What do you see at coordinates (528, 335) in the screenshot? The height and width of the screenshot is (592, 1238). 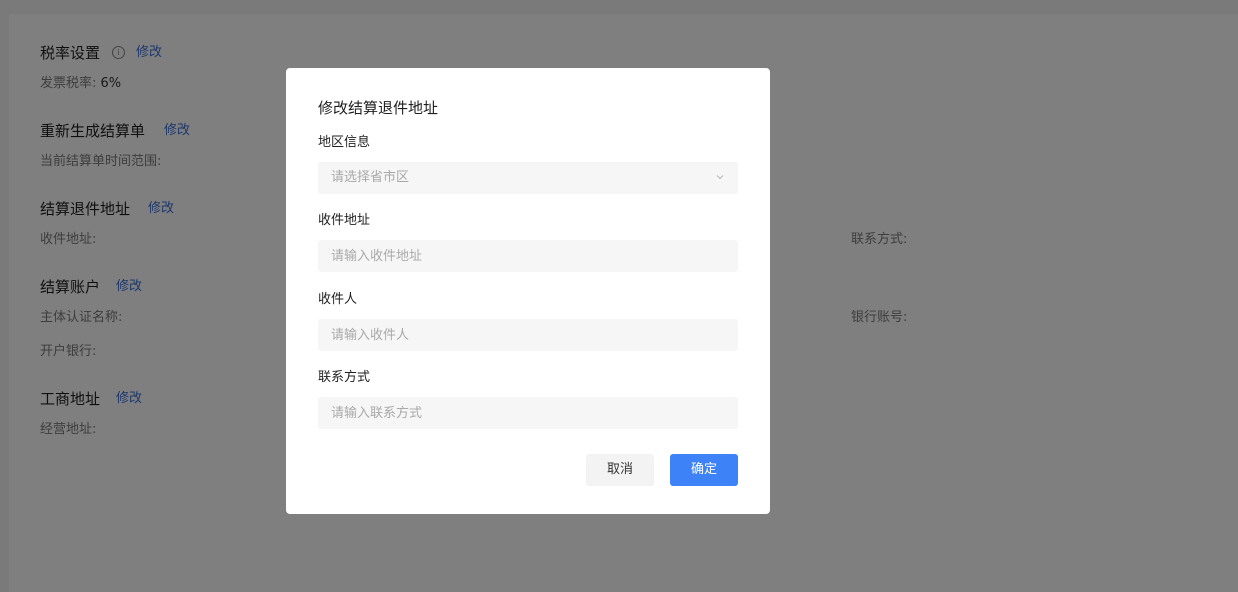 I see `recipient-input` at bounding box center [528, 335].